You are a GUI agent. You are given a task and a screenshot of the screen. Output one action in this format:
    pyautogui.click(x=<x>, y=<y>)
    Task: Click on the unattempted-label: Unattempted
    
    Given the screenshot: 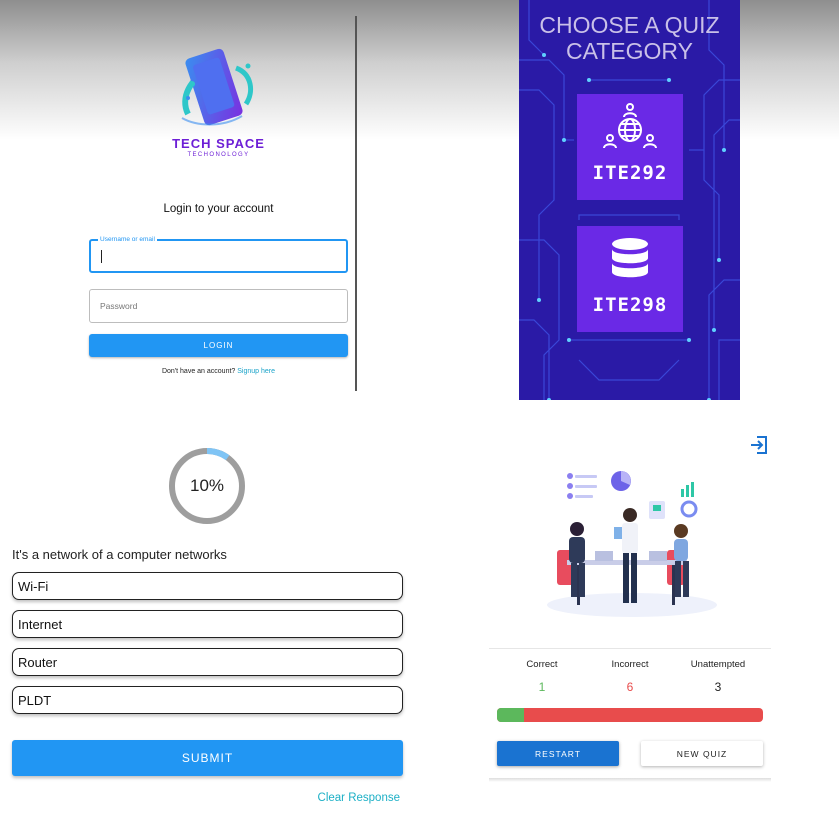 What is the action you would take?
    pyautogui.click(x=718, y=664)
    